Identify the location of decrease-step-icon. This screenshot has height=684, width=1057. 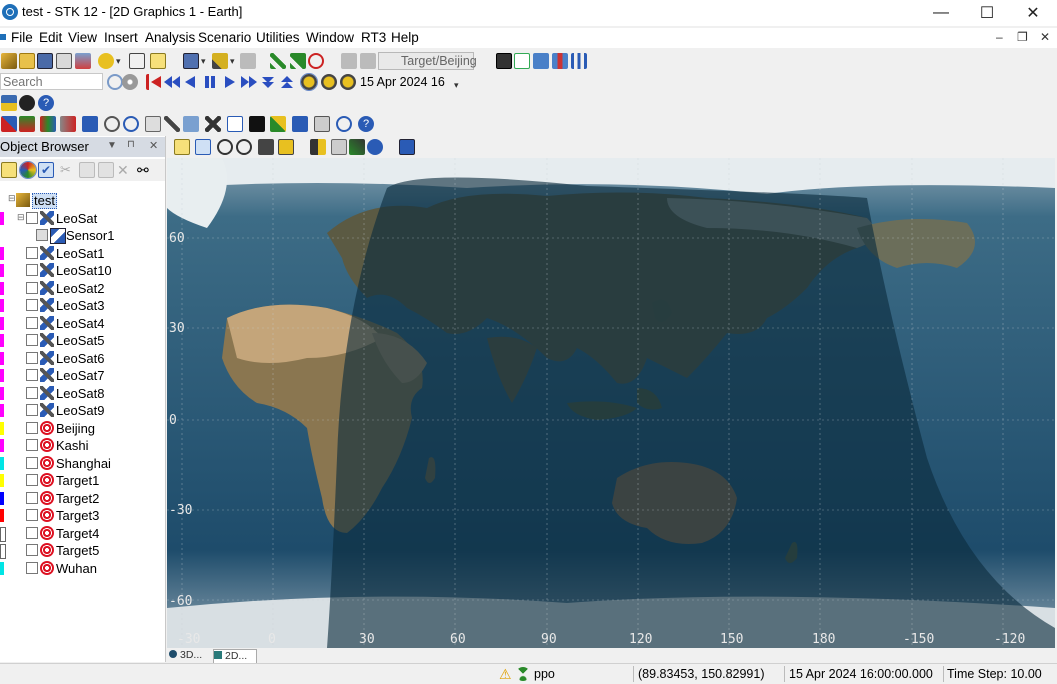
(268, 82).